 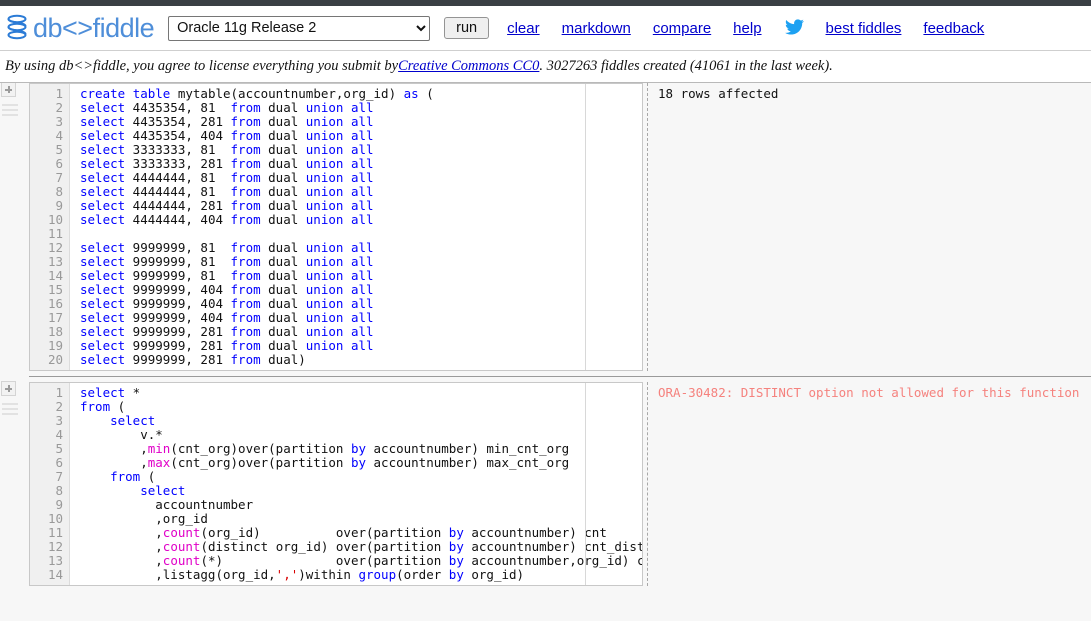 What do you see at coordinates (227, 261) in the screenshot?
I see `code-text: select 9999999, 81 from dual union all` at bounding box center [227, 261].